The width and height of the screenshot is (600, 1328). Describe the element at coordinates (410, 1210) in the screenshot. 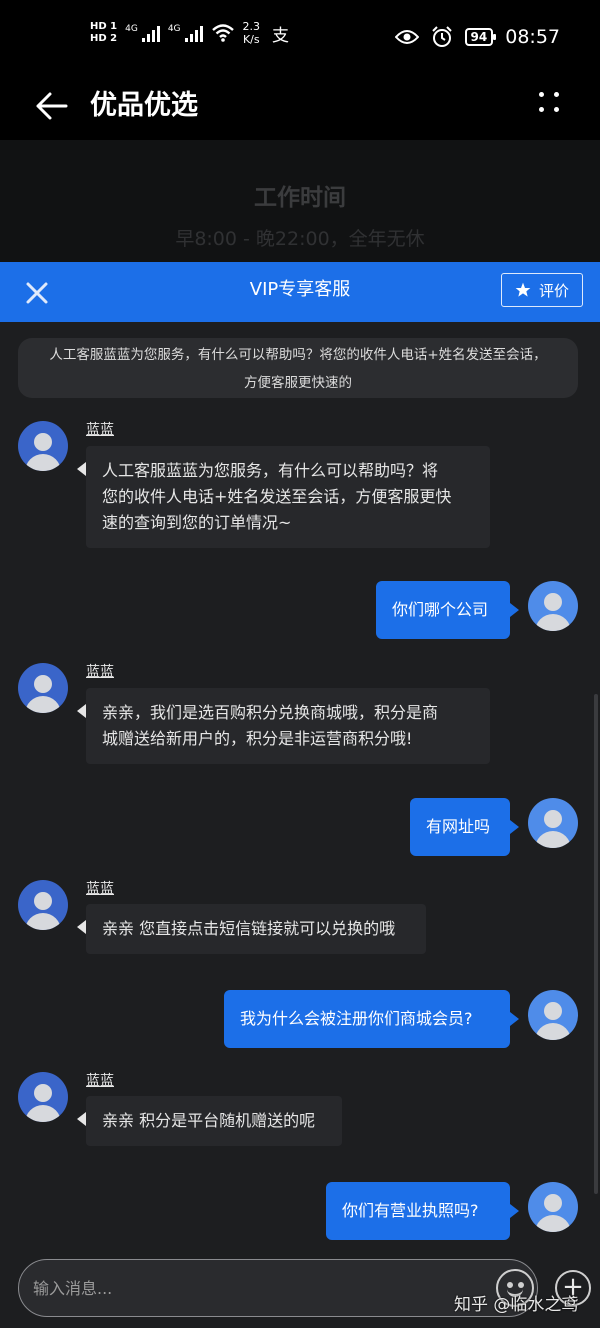

I see `message-text: 你们有营业执照吗?` at that location.